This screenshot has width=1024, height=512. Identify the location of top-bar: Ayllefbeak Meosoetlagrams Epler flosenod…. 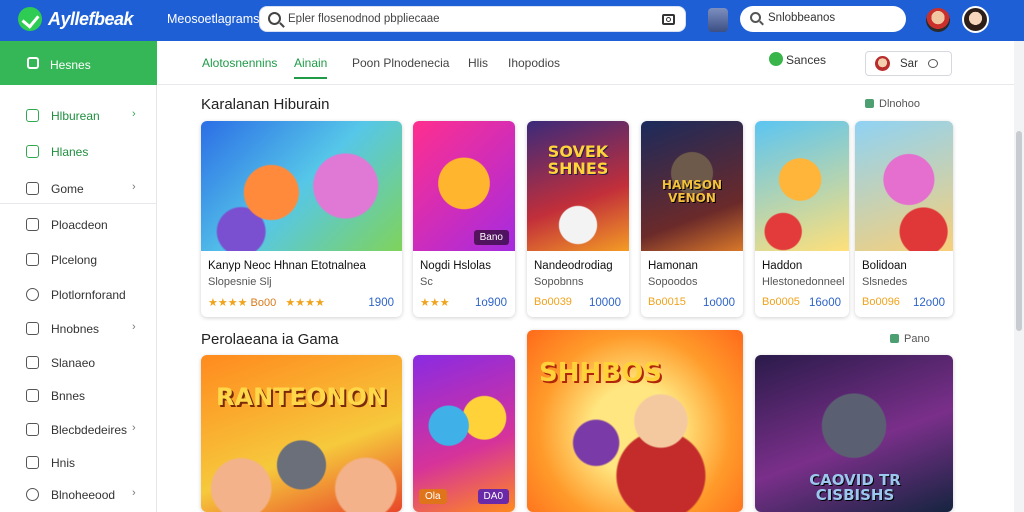
(512, 20).